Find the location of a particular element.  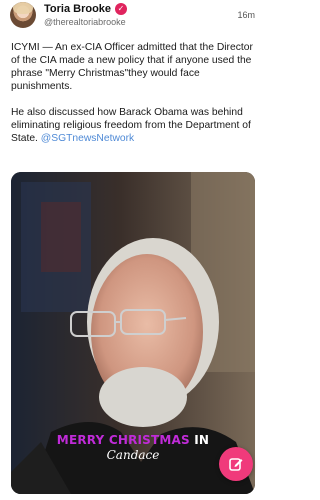

caption-highlight: MERRY CHRISTMAS is located at coordinates (123, 440).